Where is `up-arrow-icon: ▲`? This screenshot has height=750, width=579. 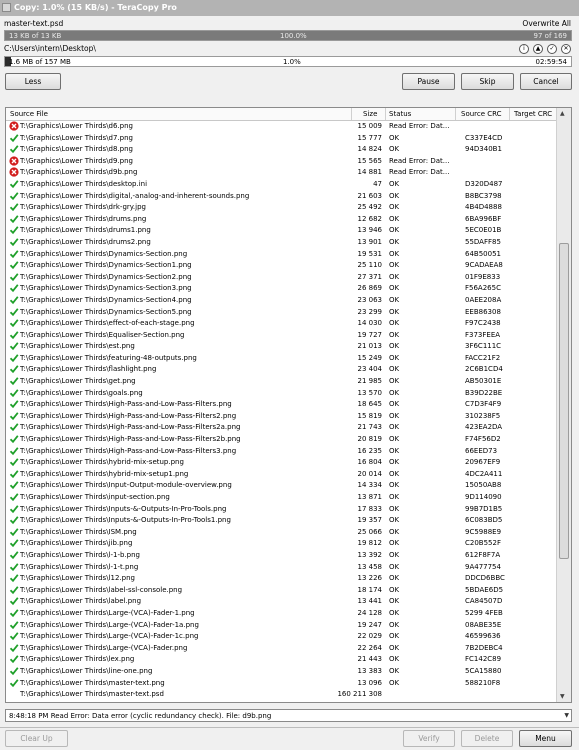 up-arrow-icon: ▲ is located at coordinates (538, 49).